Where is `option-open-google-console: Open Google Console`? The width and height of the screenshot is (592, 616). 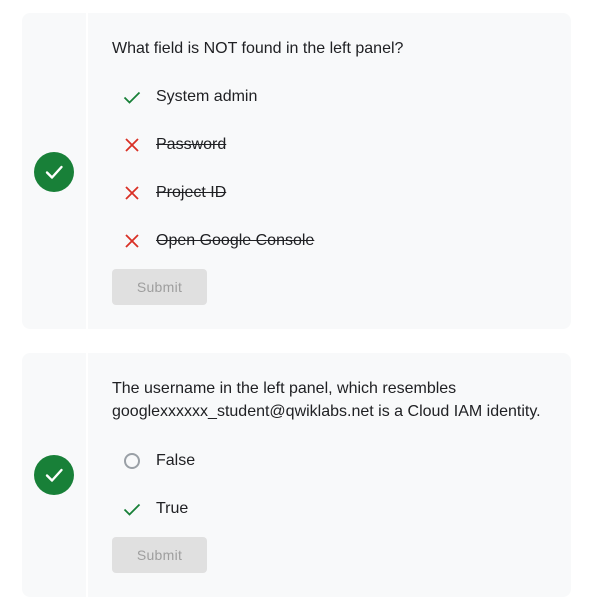 option-open-google-console: Open Google Console is located at coordinates (213, 241).